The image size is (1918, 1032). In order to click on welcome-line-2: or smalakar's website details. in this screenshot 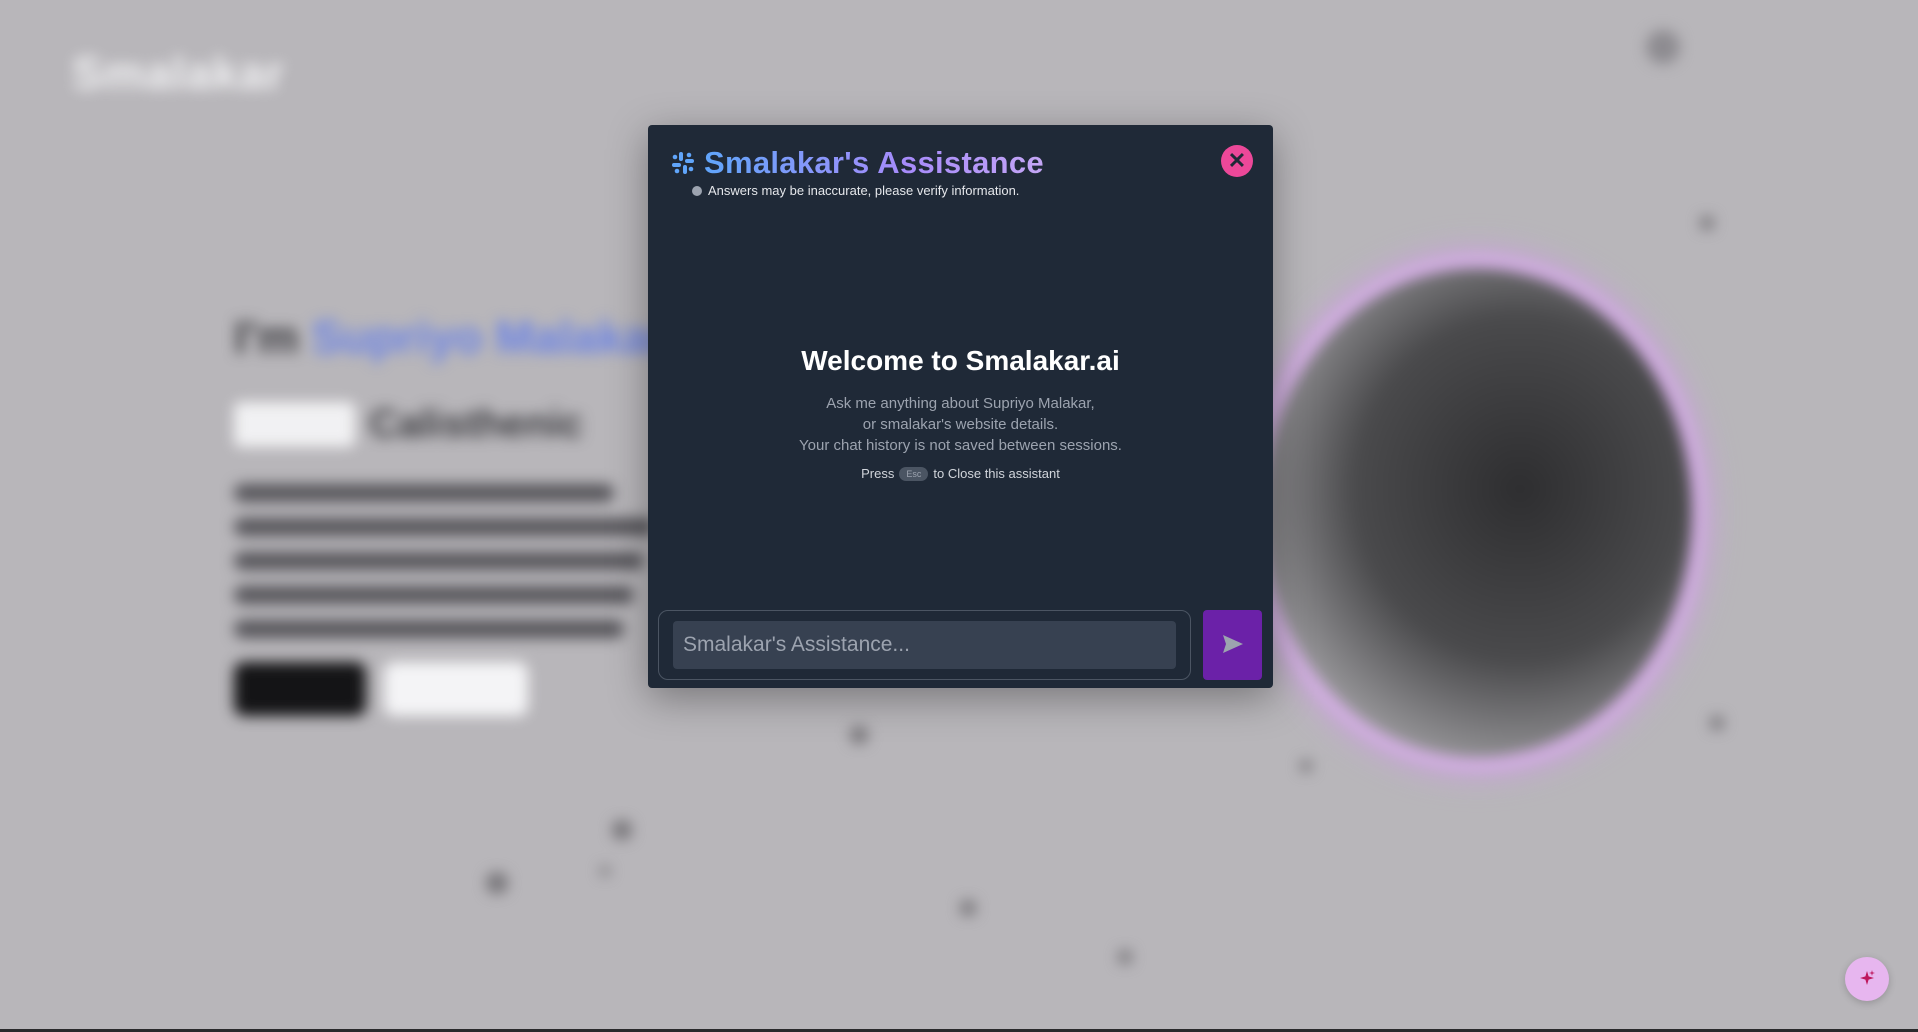, I will do `click(960, 424)`.